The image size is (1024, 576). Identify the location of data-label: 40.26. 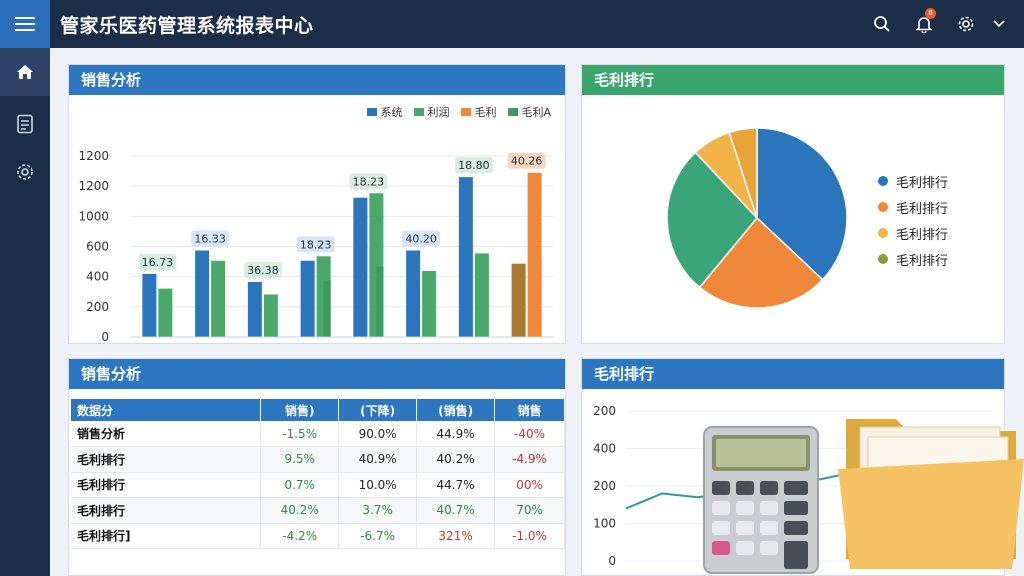
(527, 161).